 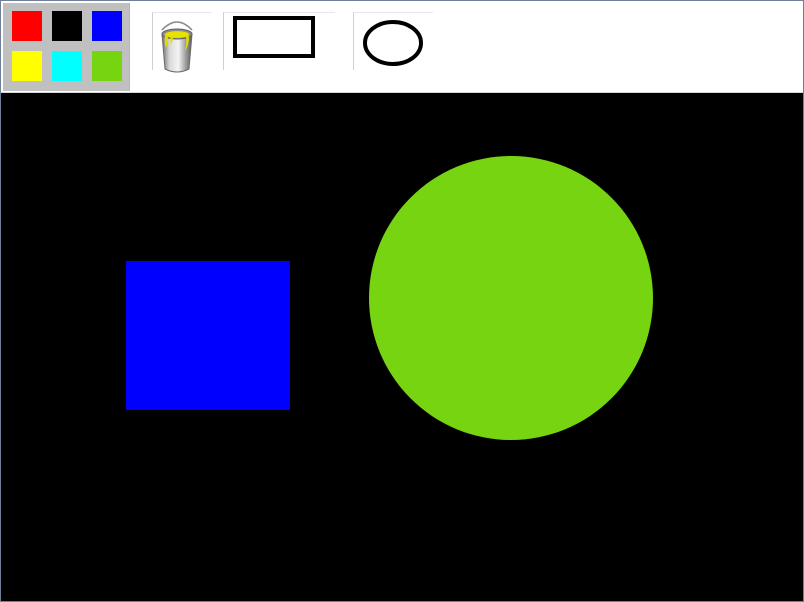 I want to click on color-swatch-yellow, so click(x=27, y=66).